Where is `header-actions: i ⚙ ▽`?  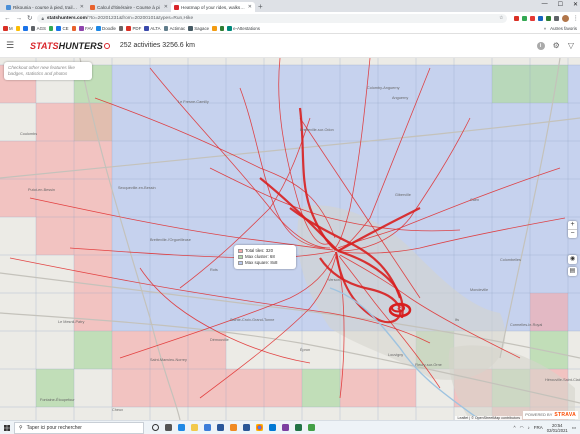
header-actions: i ⚙ ▽ is located at coordinates (555, 45).